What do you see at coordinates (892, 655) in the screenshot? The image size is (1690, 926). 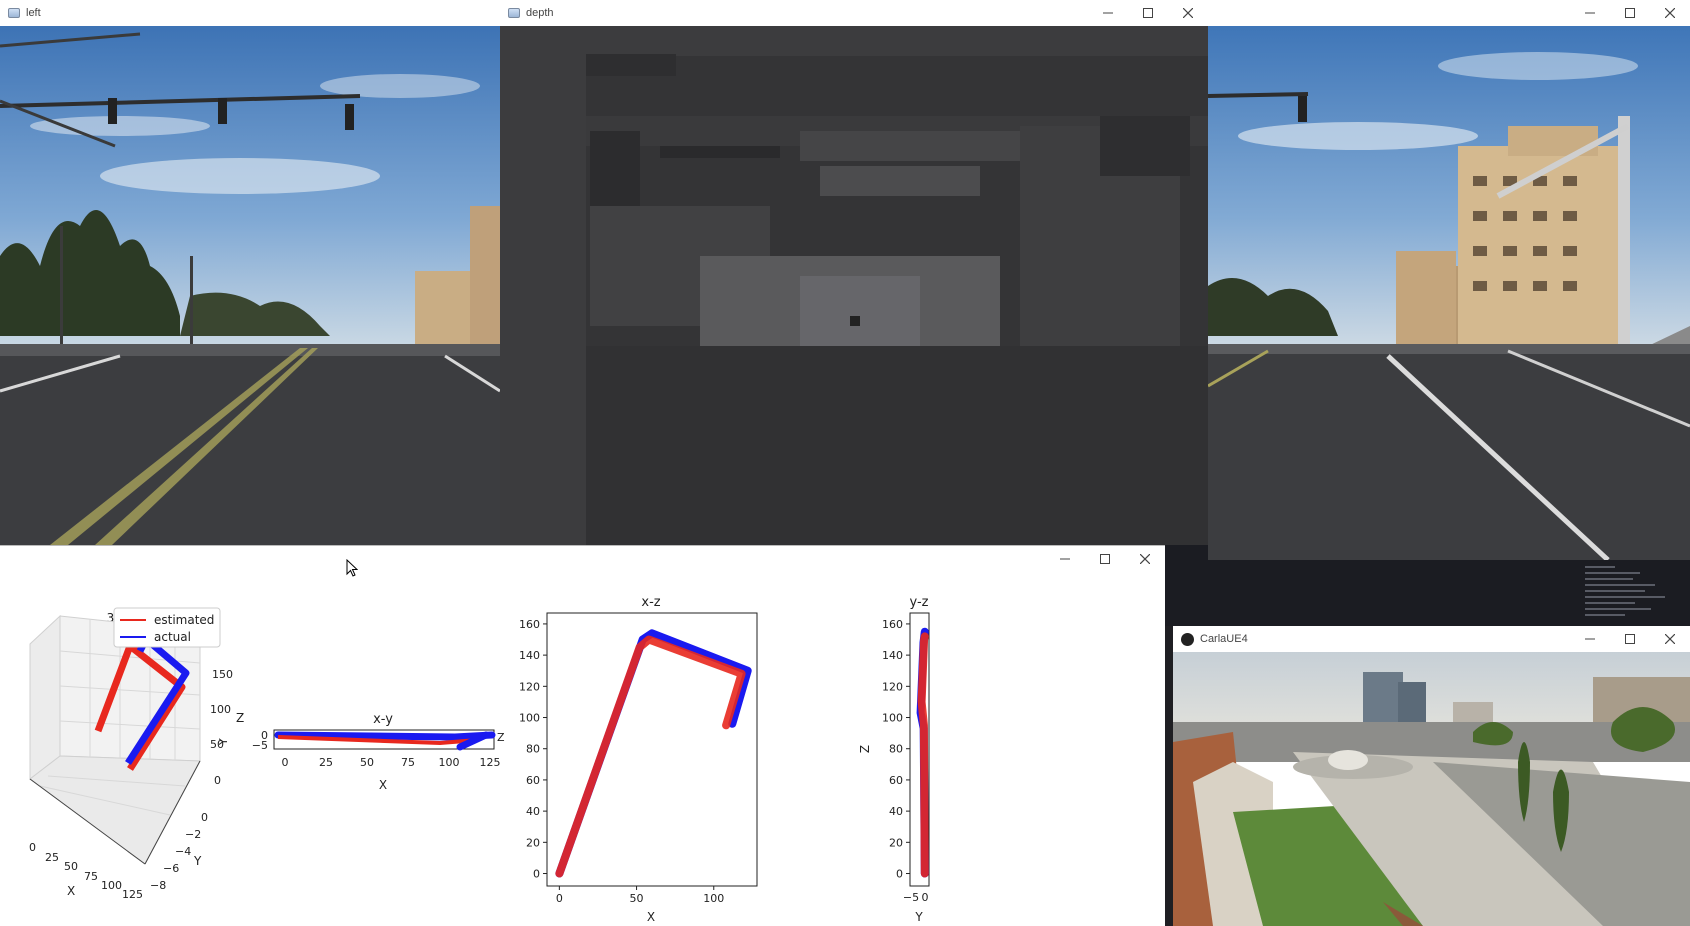 I see `yz-y-tick: 140` at bounding box center [892, 655].